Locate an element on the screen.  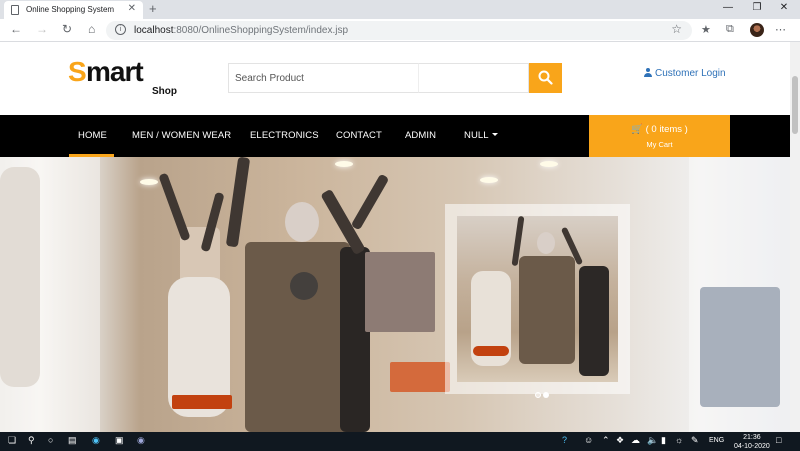
search-category-field is located at coordinates (473, 78).